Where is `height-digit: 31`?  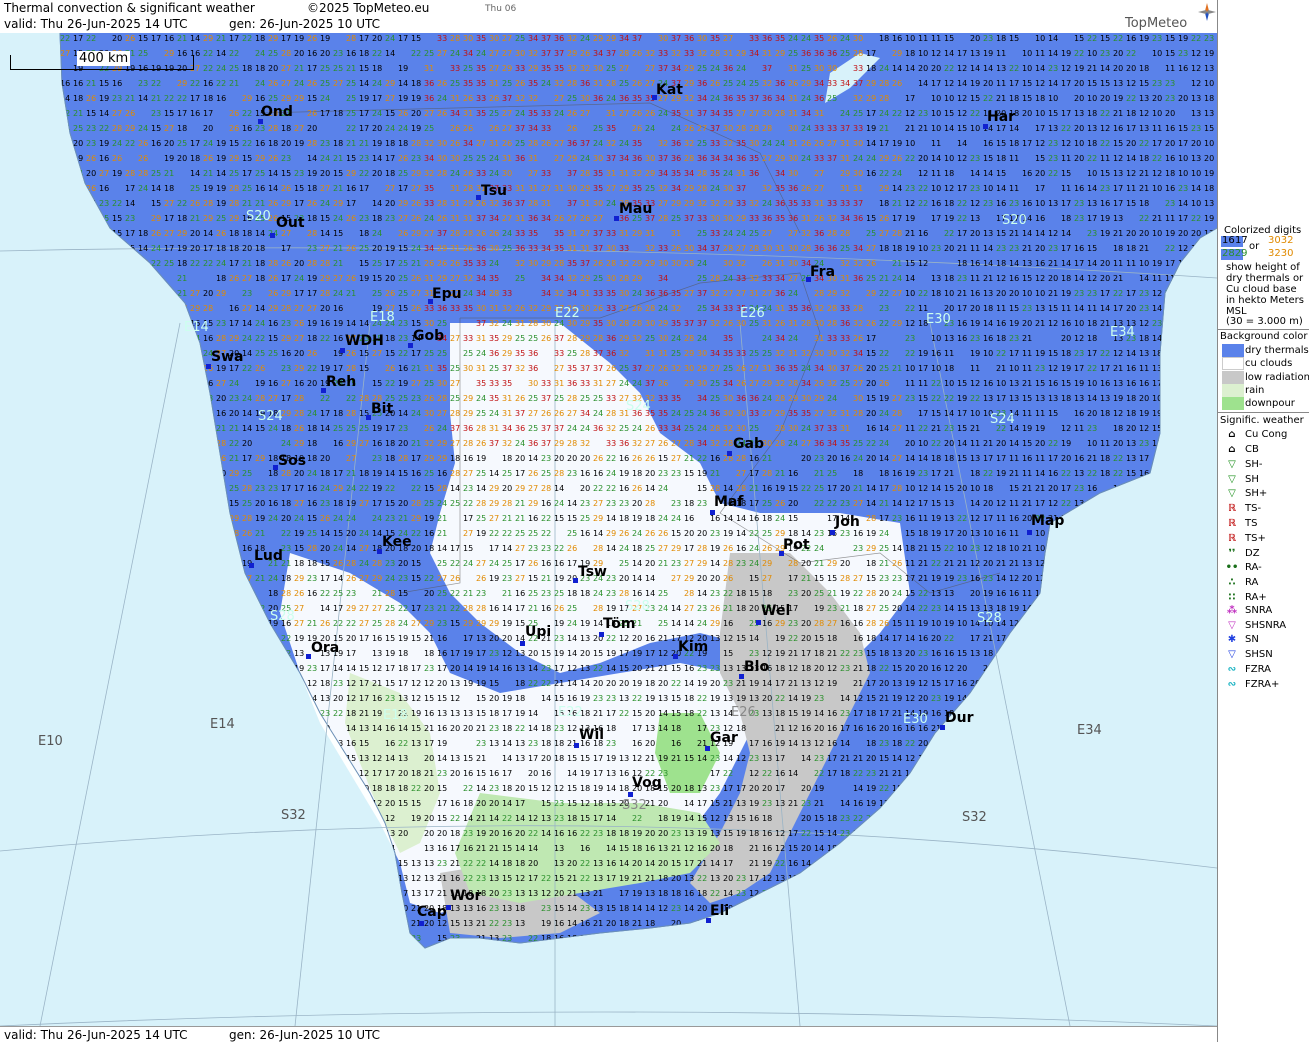
height-digit: 31 is located at coordinates (546, 203).